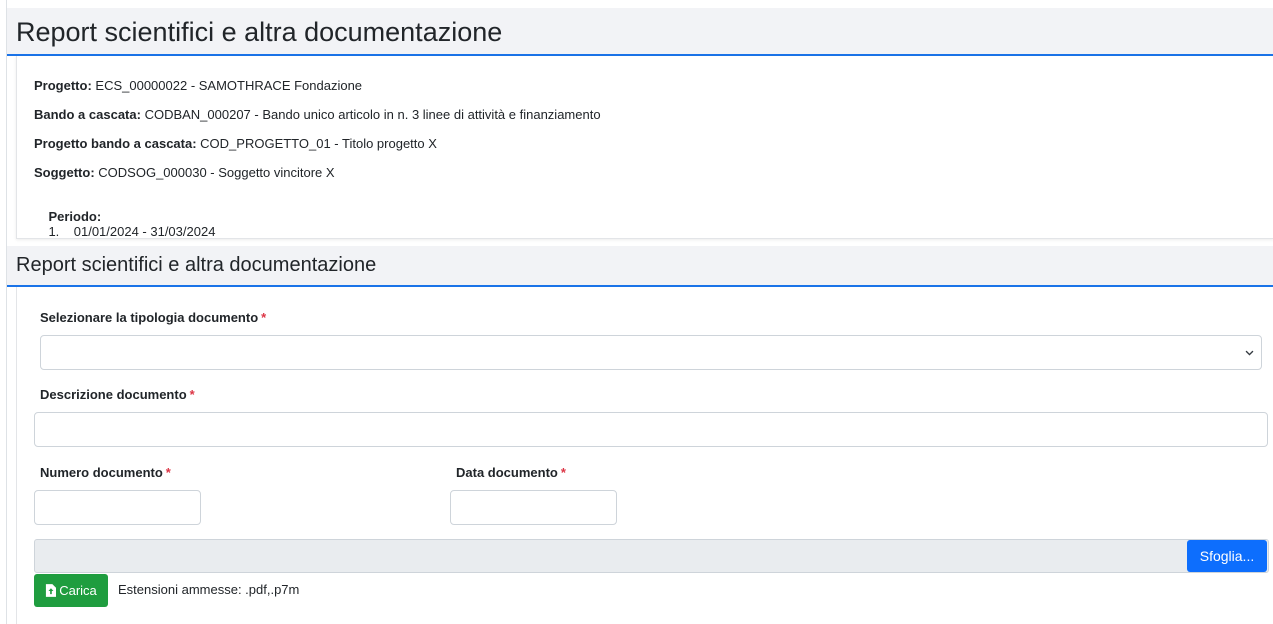  Describe the element at coordinates (229, 85) in the screenshot. I see `info-progetto-value: ECS_00000022 - SAMOTHRACE Fondazione` at that location.